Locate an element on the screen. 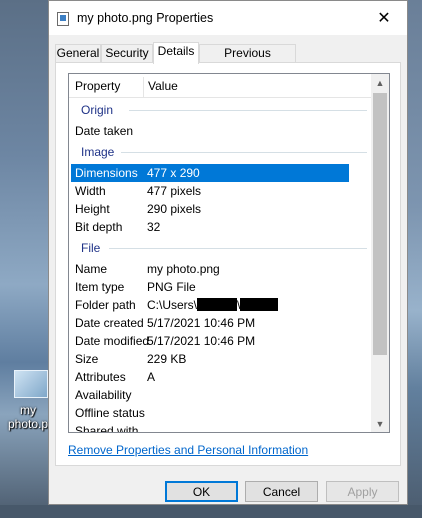  property-name: Bit depth is located at coordinates (99, 227).